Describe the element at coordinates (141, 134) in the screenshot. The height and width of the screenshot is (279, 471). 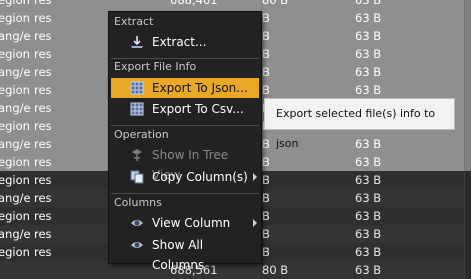
I see `section-header-operation: Operation` at that location.